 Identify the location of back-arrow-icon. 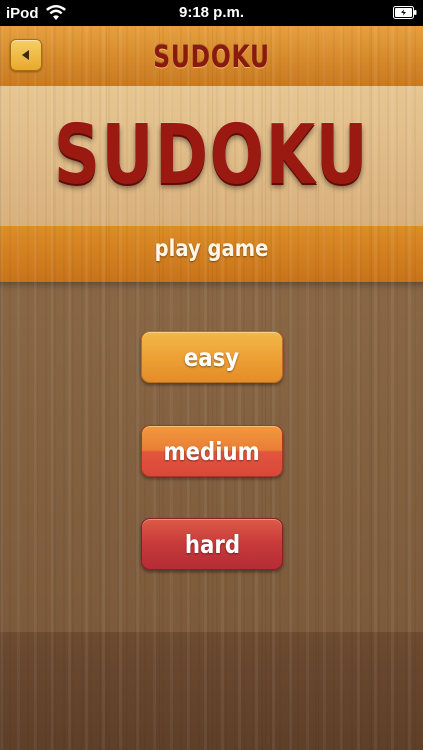
(25, 55).